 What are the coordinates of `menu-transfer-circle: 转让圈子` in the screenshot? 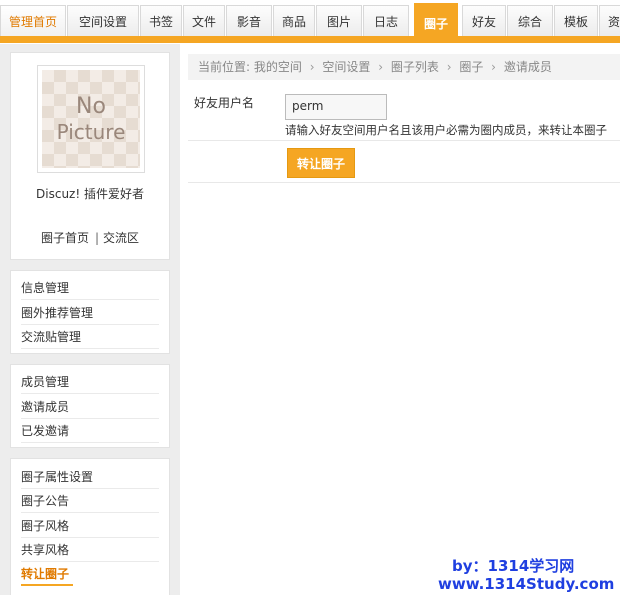 It's located at (47, 574).